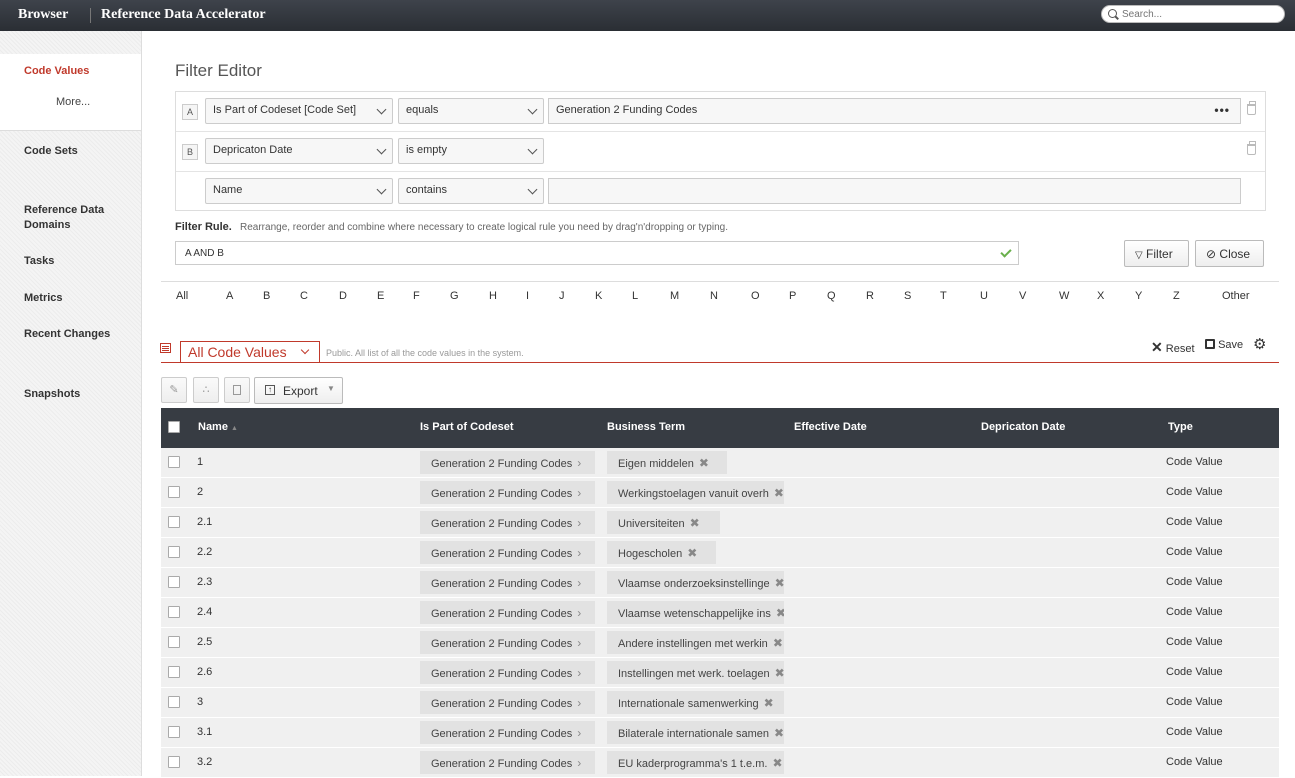 The image size is (1295, 778). I want to click on alphabet-letter-x: X, so click(1100, 296).